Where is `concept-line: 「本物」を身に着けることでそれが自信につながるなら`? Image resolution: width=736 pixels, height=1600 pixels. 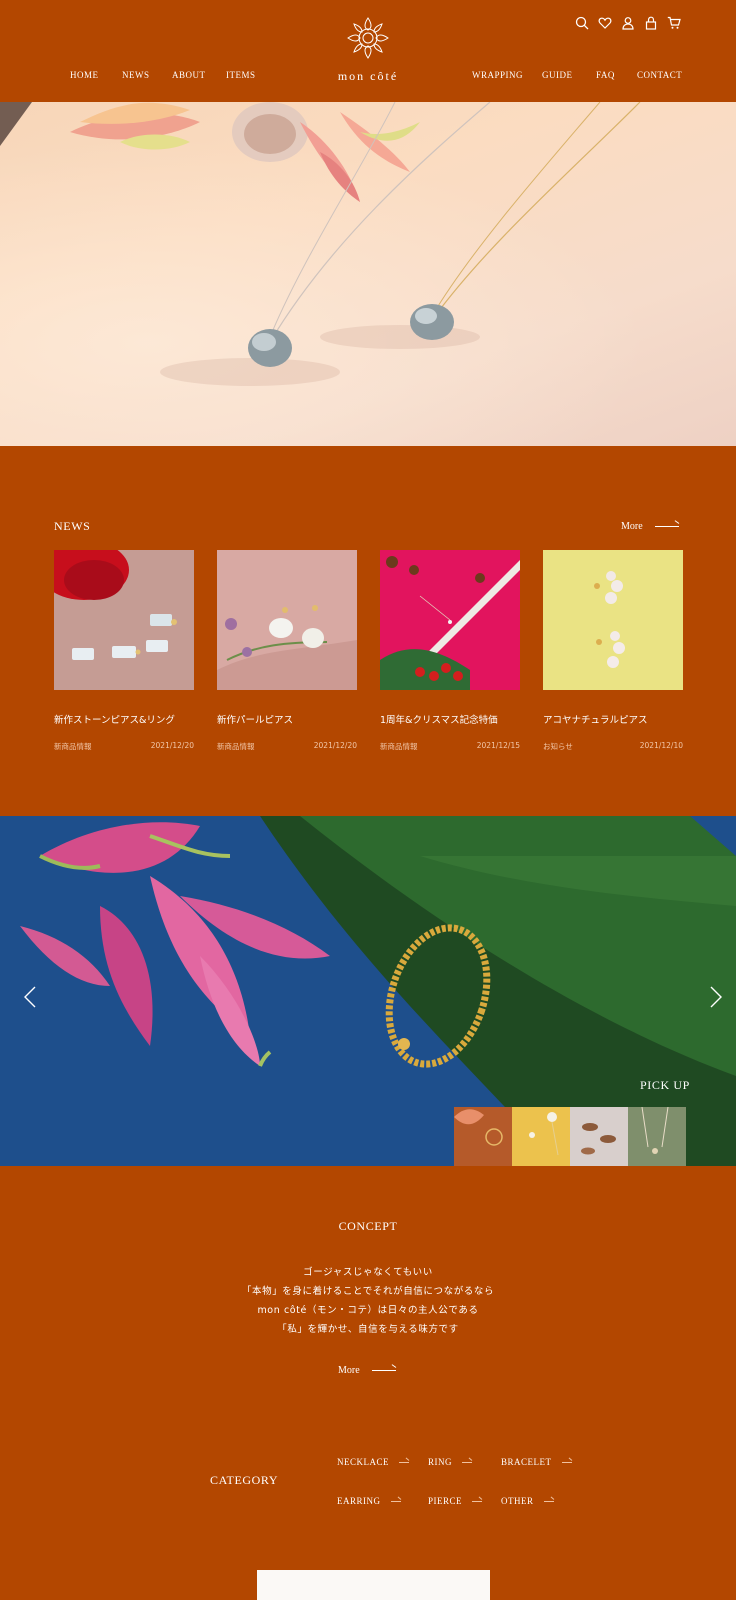
concept-line: 「本物」を身に着けることでそれが自信につながるなら is located at coordinates (368, 1291).